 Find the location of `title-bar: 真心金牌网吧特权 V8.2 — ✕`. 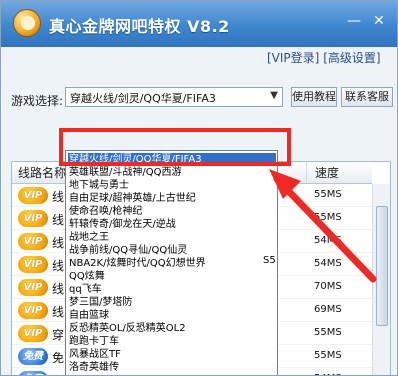

title-bar: 真心金牌网吧特权 V8.2 — ✕ is located at coordinates (199, 24).